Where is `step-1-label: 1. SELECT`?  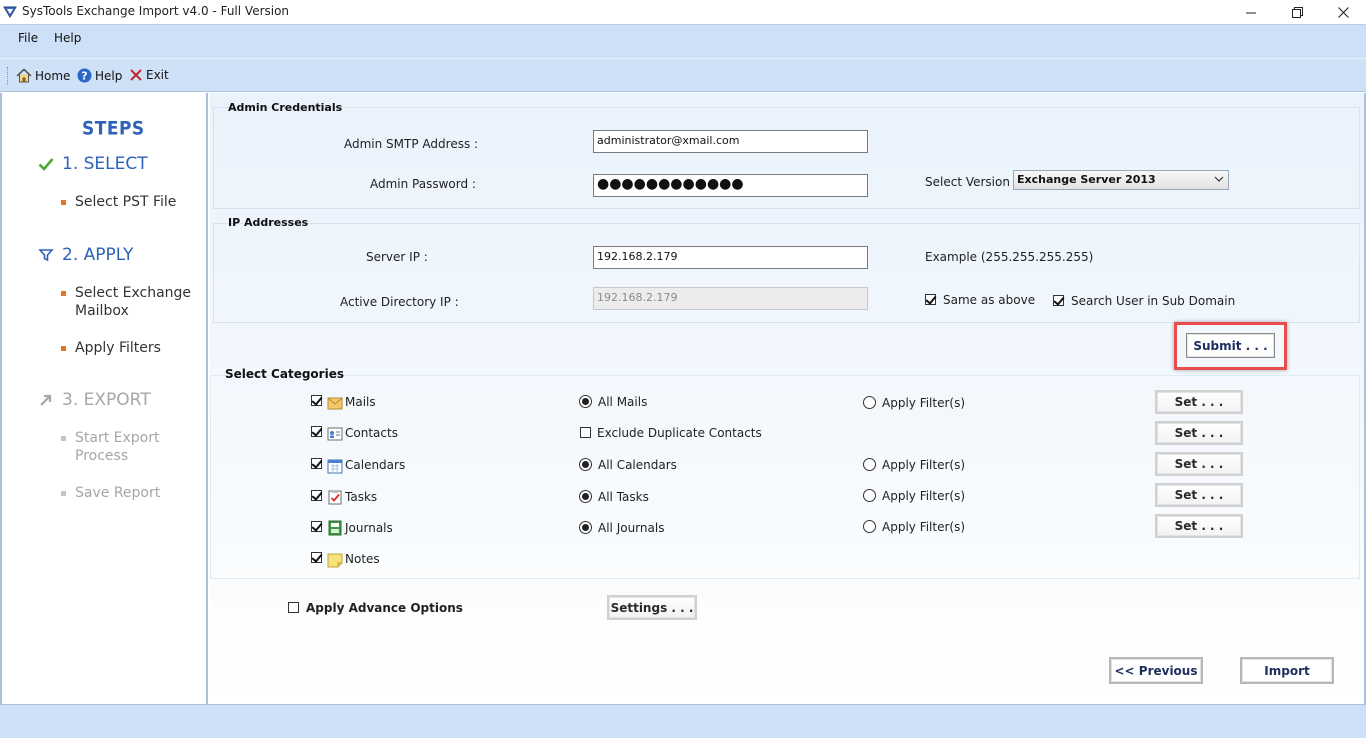
step-1-label: 1. SELECT is located at coordinates (105, 164).